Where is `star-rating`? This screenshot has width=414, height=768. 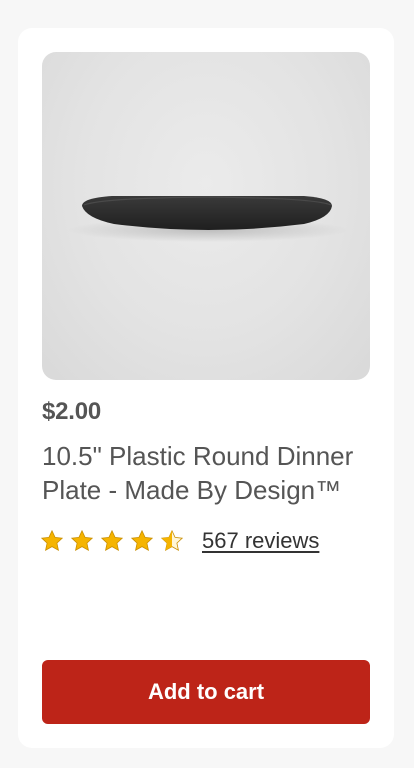
star-rating is located at coordinates (115, 541).